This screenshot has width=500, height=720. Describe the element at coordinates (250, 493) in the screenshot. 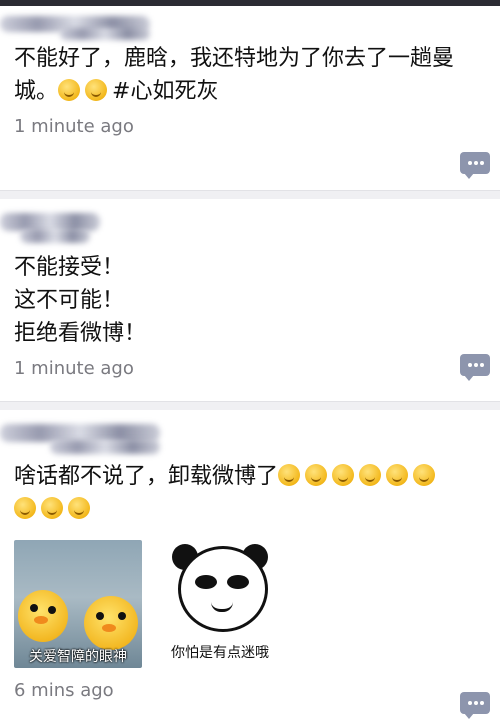

I see `post-text: 啥话都不说了，卸载微博了` at that location.